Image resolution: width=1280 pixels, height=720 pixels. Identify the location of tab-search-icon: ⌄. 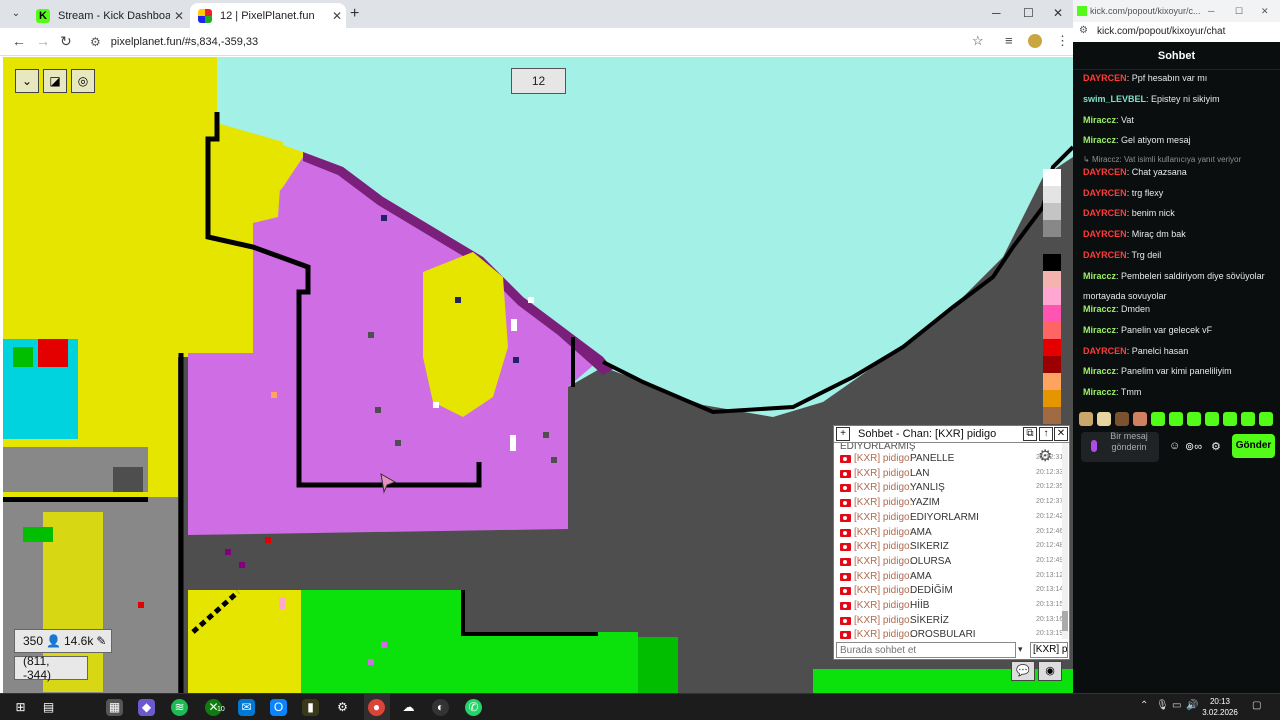
(16, 14).